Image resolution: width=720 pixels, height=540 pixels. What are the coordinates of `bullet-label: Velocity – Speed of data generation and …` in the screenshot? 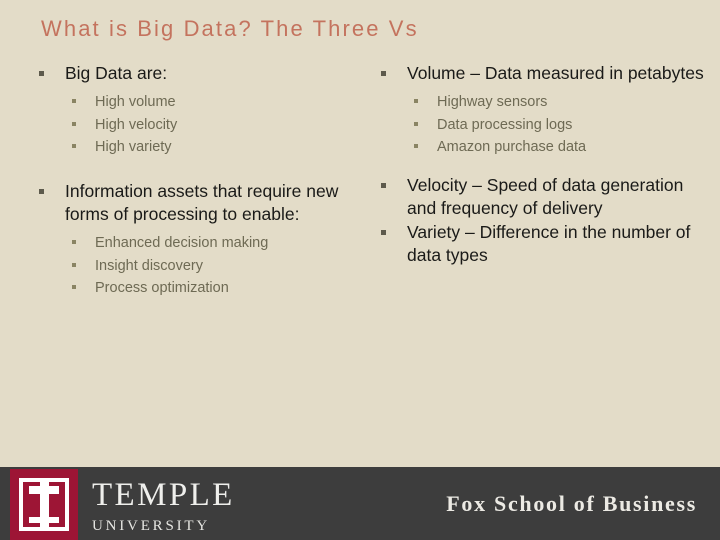 It's located at (545, 196).